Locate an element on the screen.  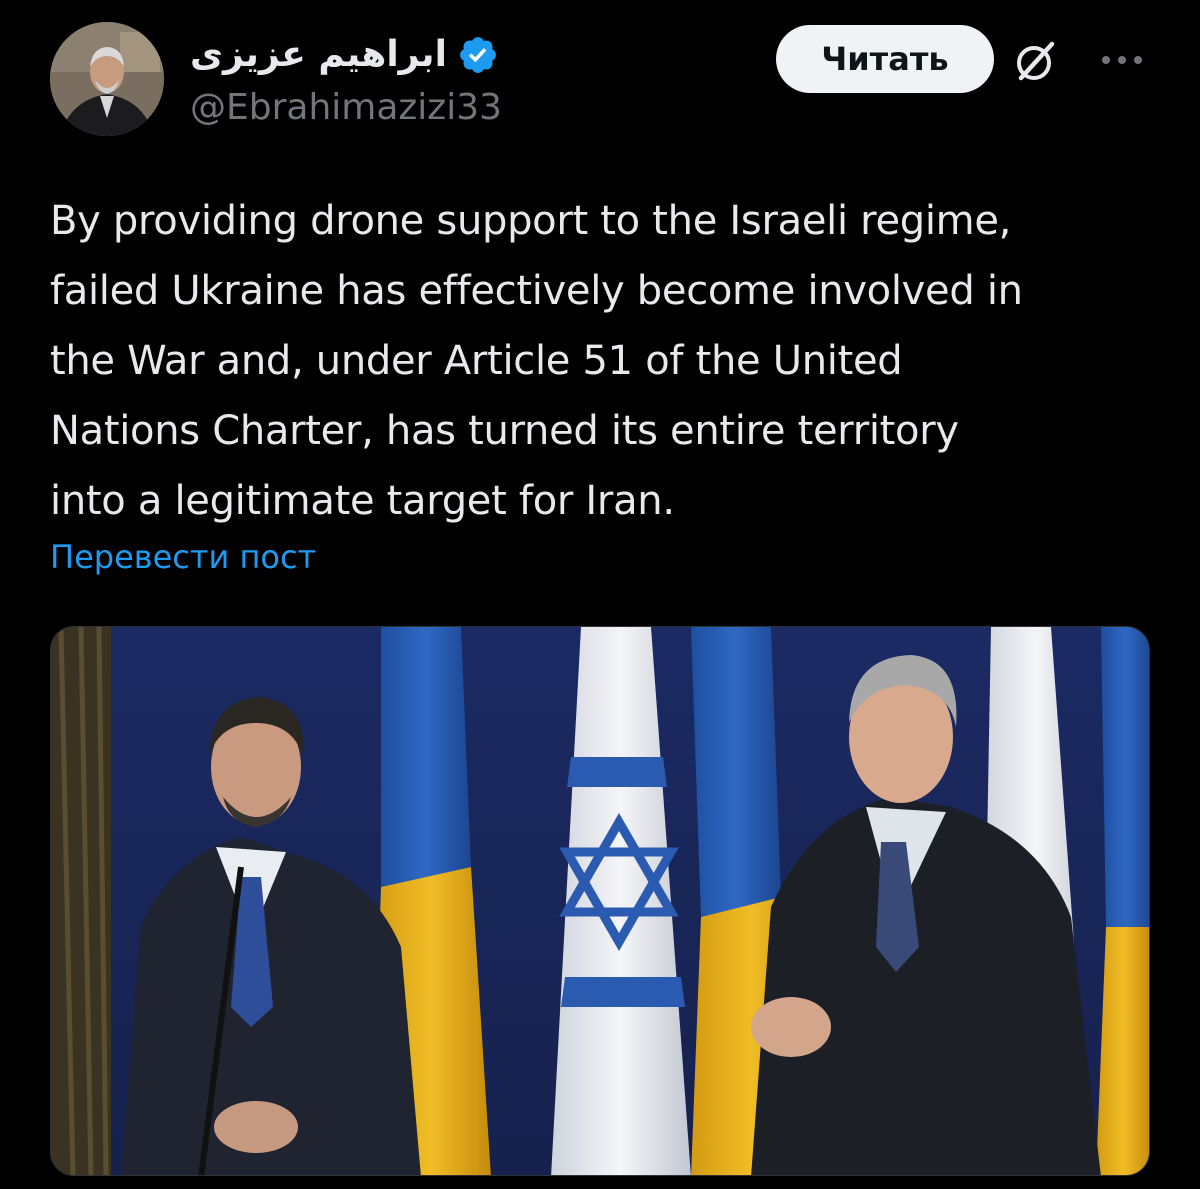
read-button: Читать is located at coordinates (885, 59).